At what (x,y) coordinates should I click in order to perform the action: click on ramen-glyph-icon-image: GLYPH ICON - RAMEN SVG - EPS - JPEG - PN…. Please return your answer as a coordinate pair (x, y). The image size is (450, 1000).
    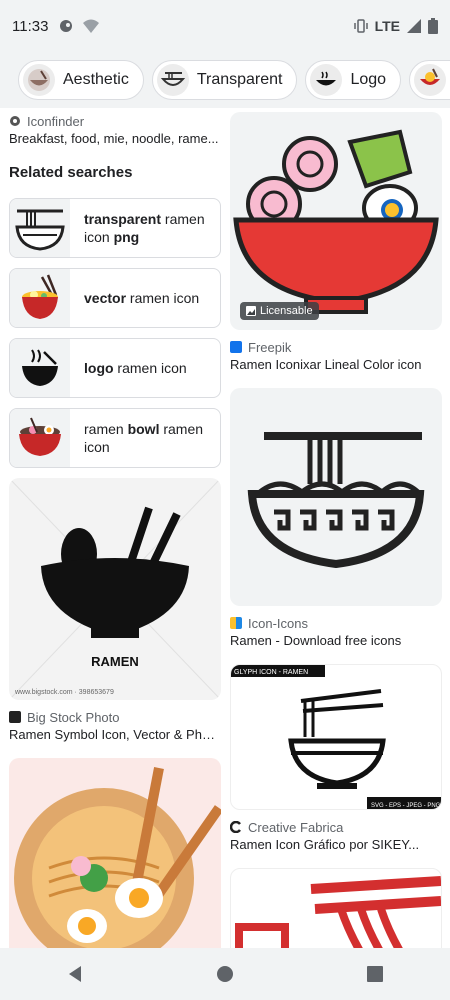
    Looking at the image, I should click on (336, 737).